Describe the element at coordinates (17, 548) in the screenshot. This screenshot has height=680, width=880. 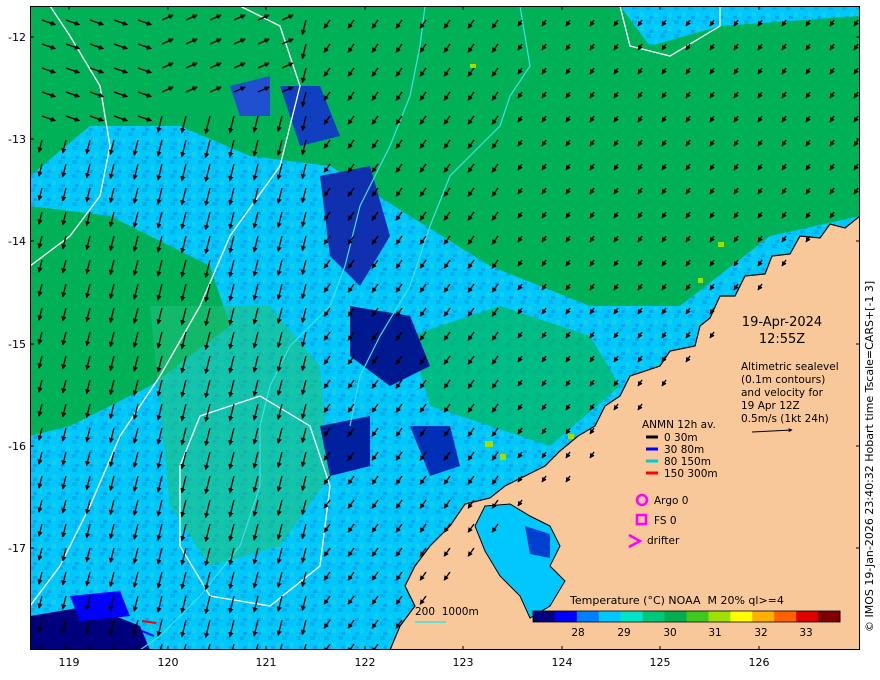
I see `lat-tick-label: -17` at that location.